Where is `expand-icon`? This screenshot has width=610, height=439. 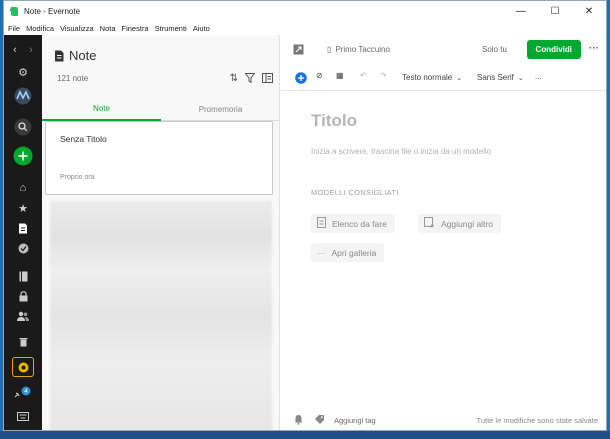 expand-icon is located at coordinates (298, 49).